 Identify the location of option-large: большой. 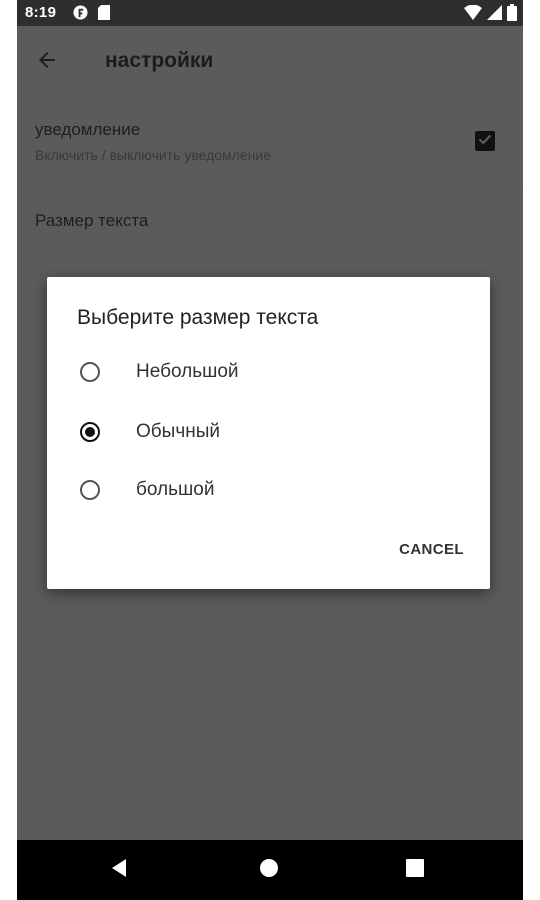
(268, 490).